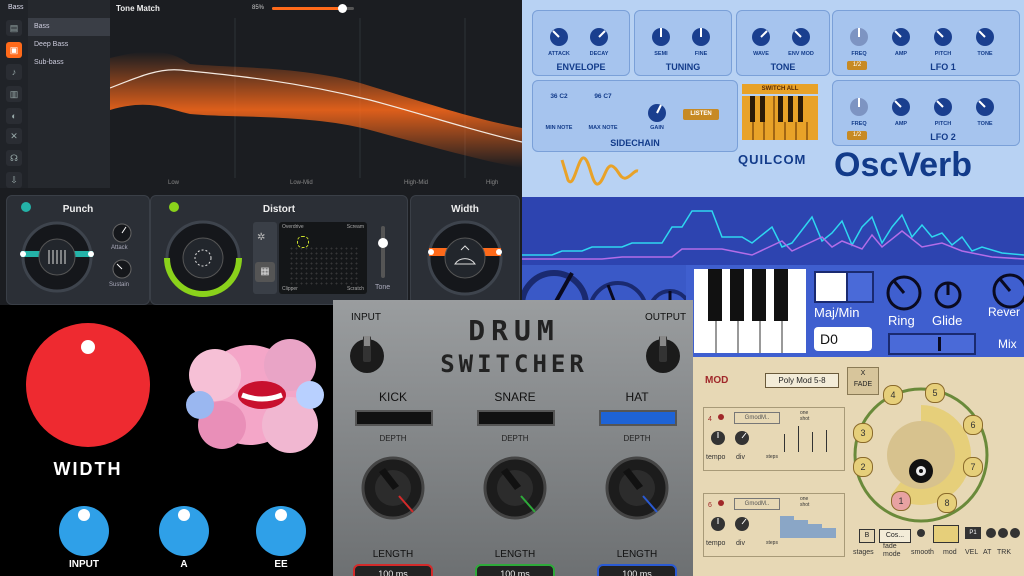 The width and height of the screenshot is (1024, 576). I want to click on kick-depth-label: DEPTH, so click(393, 438).